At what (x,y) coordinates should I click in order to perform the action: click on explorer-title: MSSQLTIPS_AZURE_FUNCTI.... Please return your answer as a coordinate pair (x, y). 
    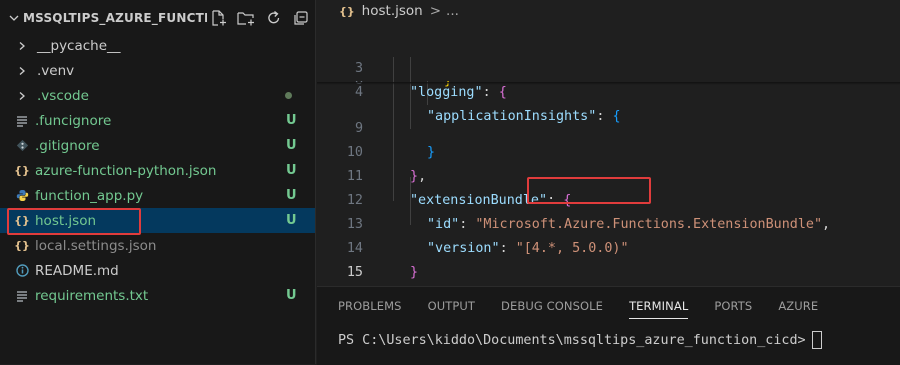
    Looking at the image, I should click on (115, 18).